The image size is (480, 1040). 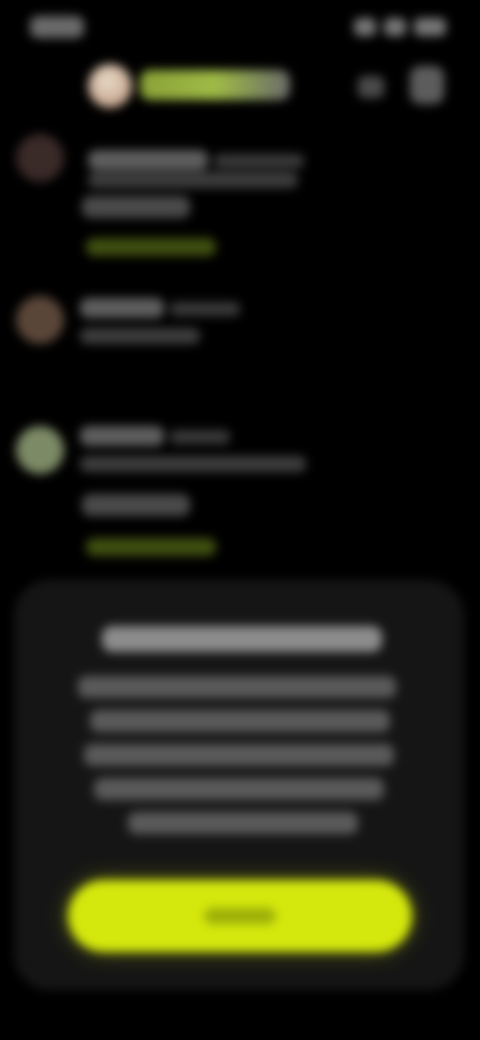 I want to click on wifi-icon, so click(x=395, y=27).